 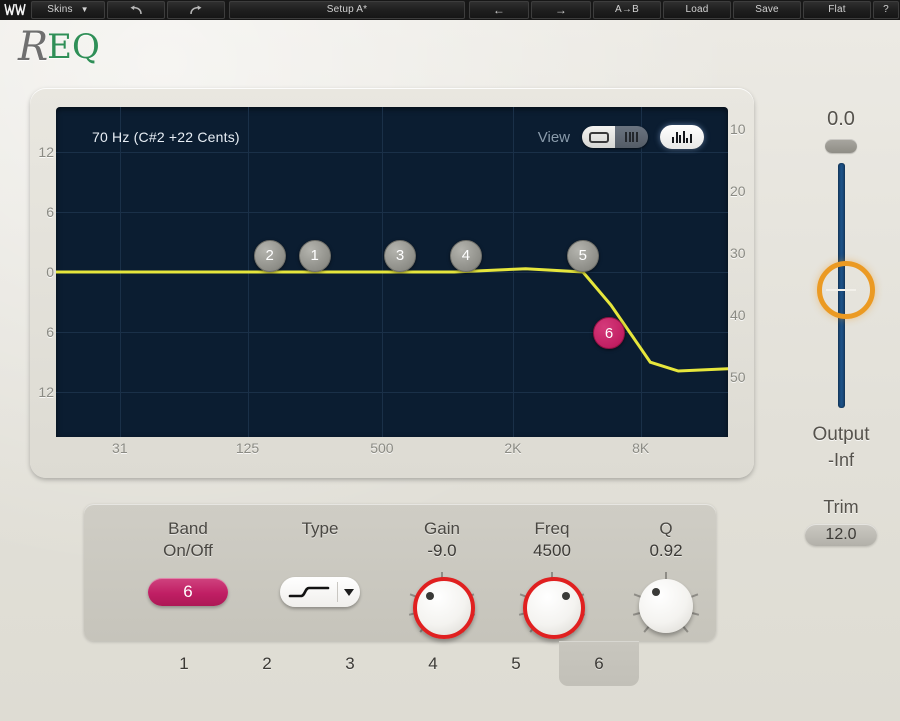 I want to click on x-tick: 2K, so click(x=513, y=448).